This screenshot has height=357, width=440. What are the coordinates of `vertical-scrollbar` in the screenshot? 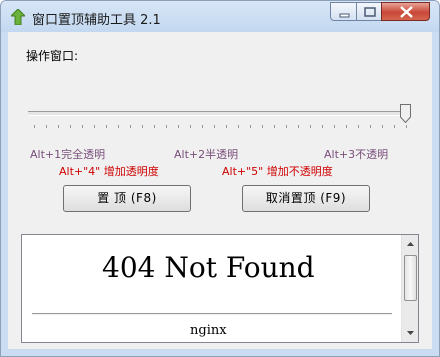 It's located at (409, 288).